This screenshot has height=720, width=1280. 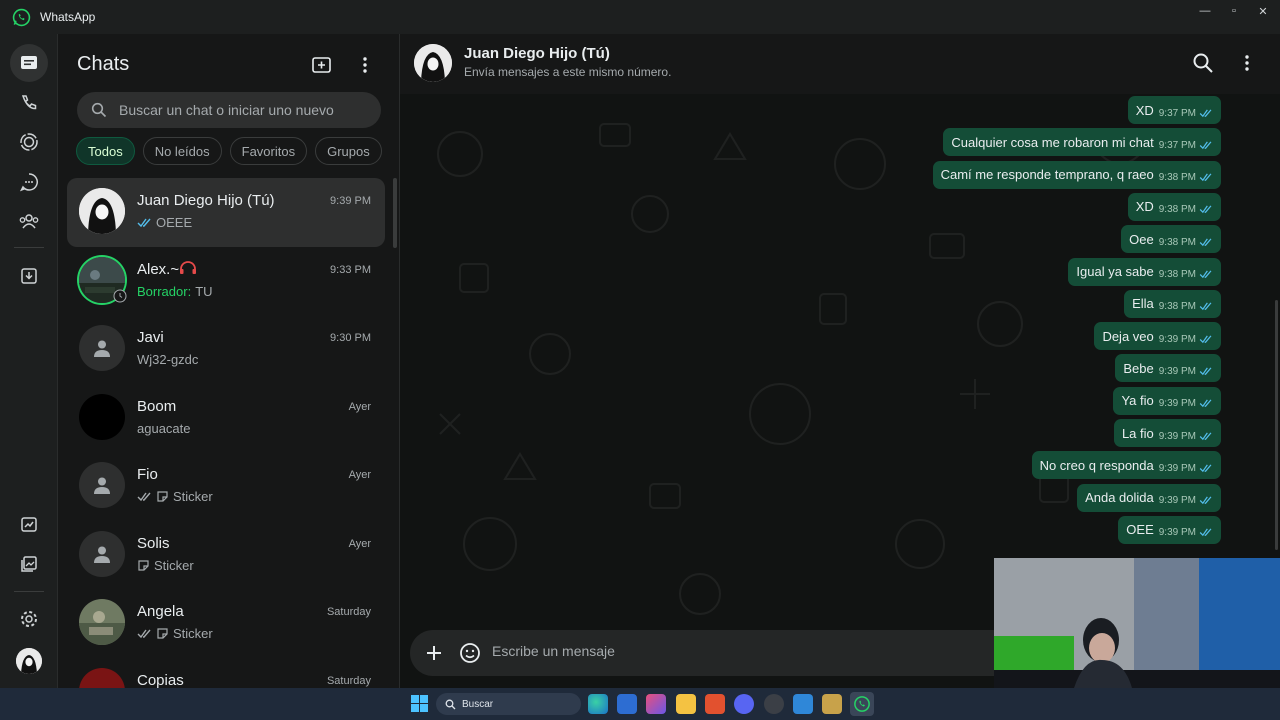 I want to click on double-check-icon, so click(x=144, y=633).